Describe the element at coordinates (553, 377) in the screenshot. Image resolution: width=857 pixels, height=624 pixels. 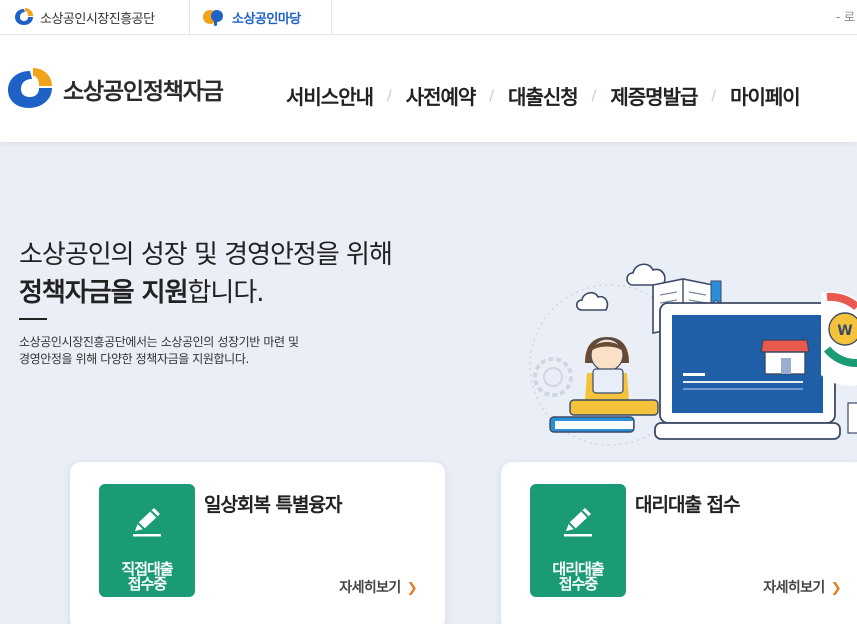
I see `gear-icon` at that location.